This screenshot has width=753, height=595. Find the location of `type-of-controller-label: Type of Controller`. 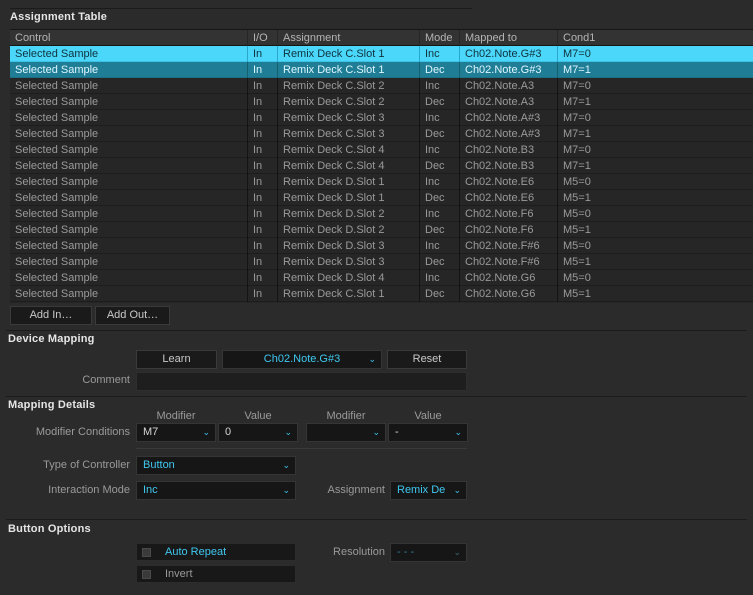

type-of-controller-label: Type of Controller is located at coordinates (86, 465).